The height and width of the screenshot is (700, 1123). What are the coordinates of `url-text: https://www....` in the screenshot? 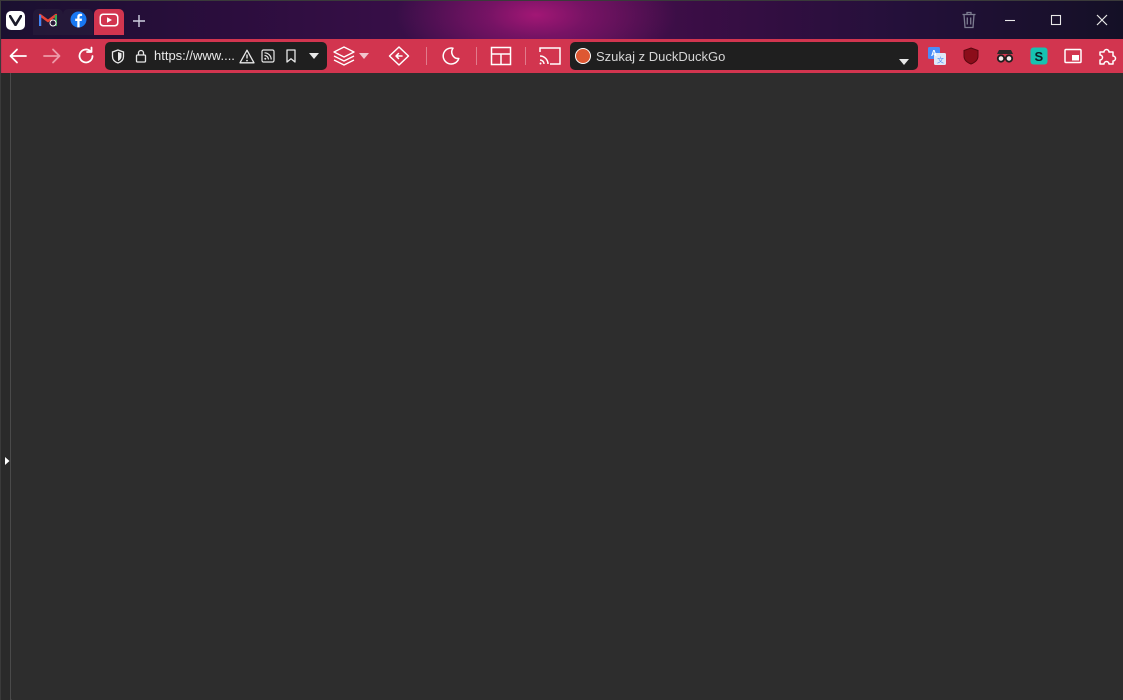 It's located at (197, 56).